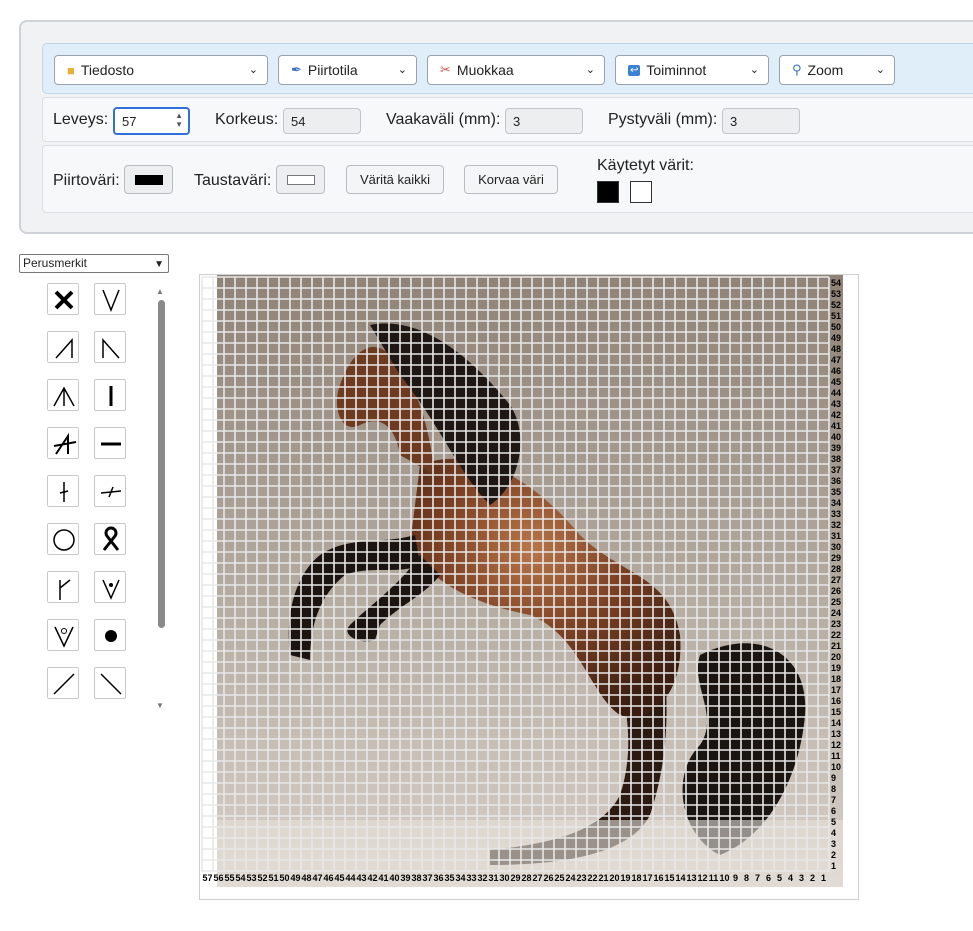 The image size is (973, 931). What do you see at coordinates (608, 192) in the screenshot?
I see `used-color-swatch-black` at bounding box center [608, 192].